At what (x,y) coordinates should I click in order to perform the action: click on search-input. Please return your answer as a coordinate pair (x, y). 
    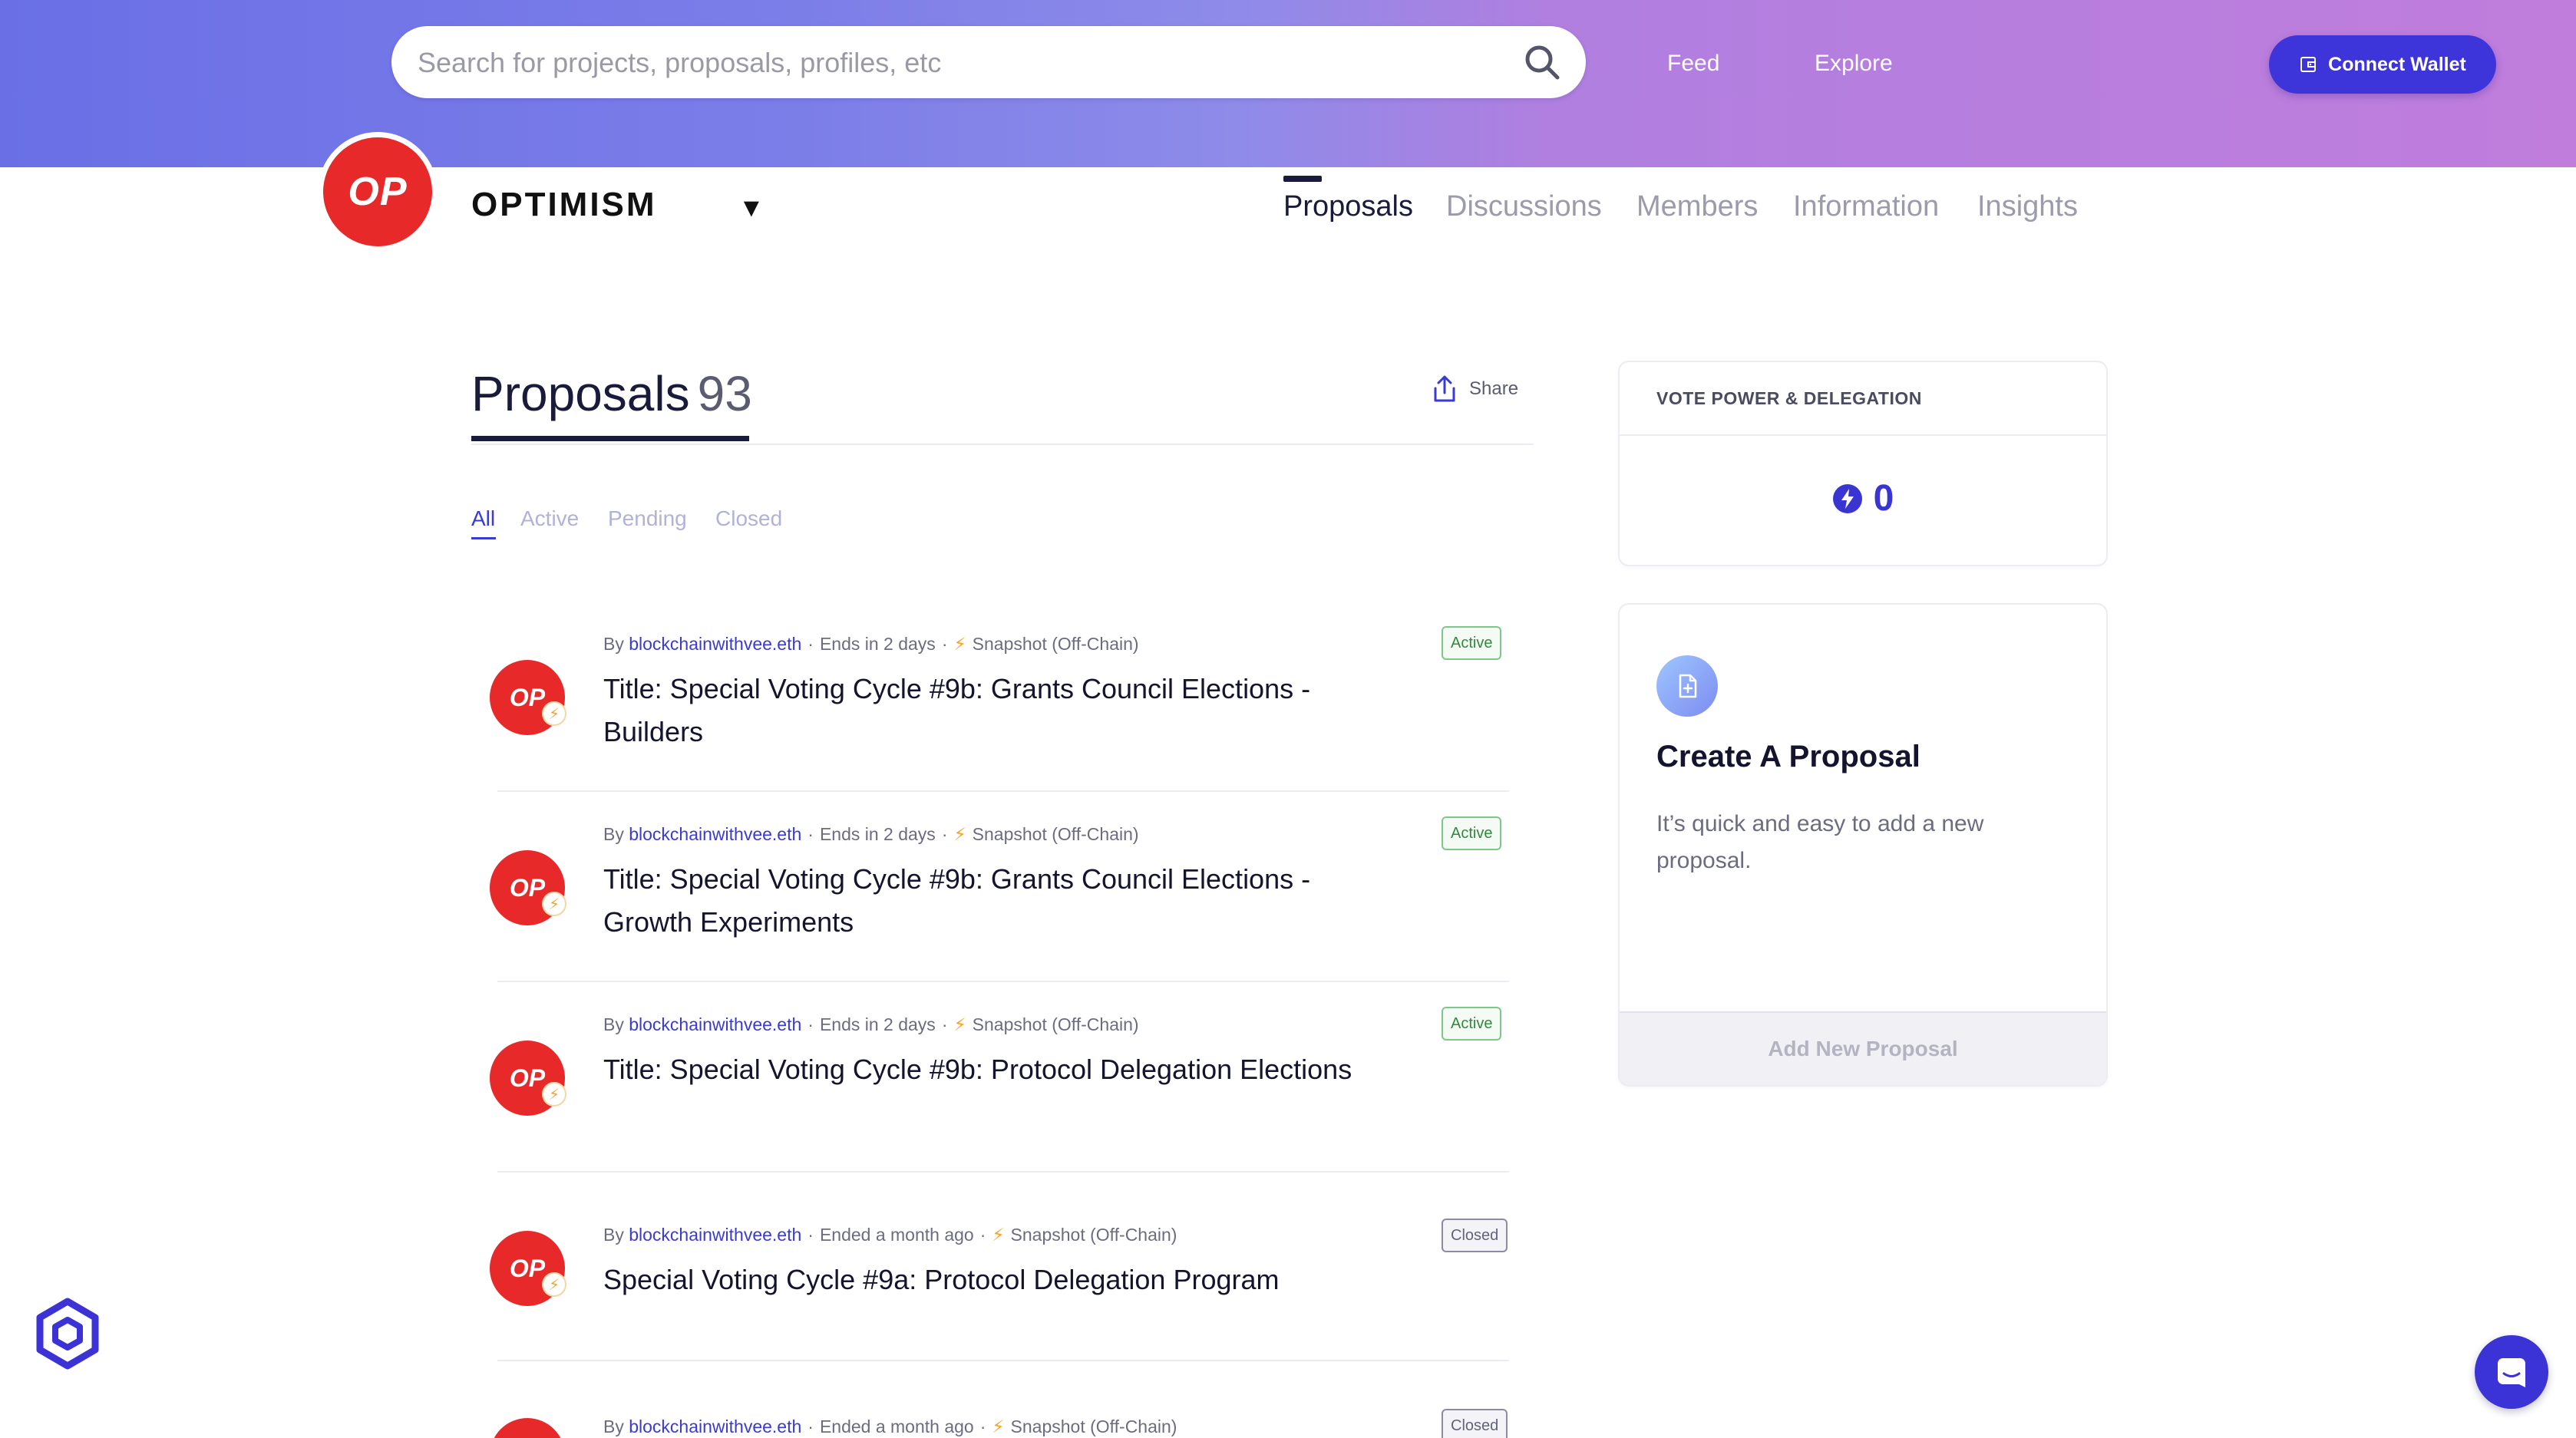
    Looking at the image, I should click on (955, 63).